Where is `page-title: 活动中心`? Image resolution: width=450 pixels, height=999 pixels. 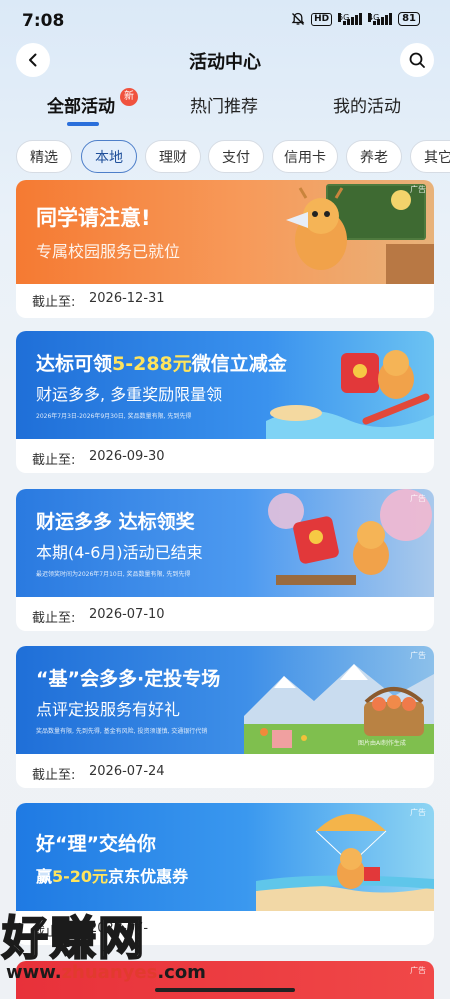
page-title: 活动中心 is located at coordinates (225, 62).